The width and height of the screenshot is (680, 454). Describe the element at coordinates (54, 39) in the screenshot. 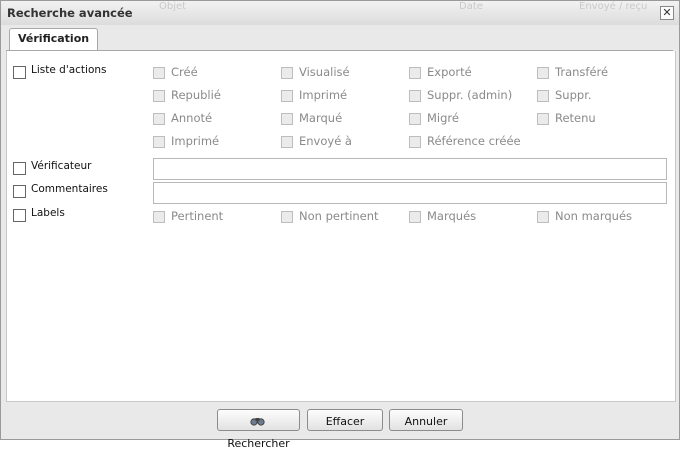

I see `tab-verification: Vérification` at that location.